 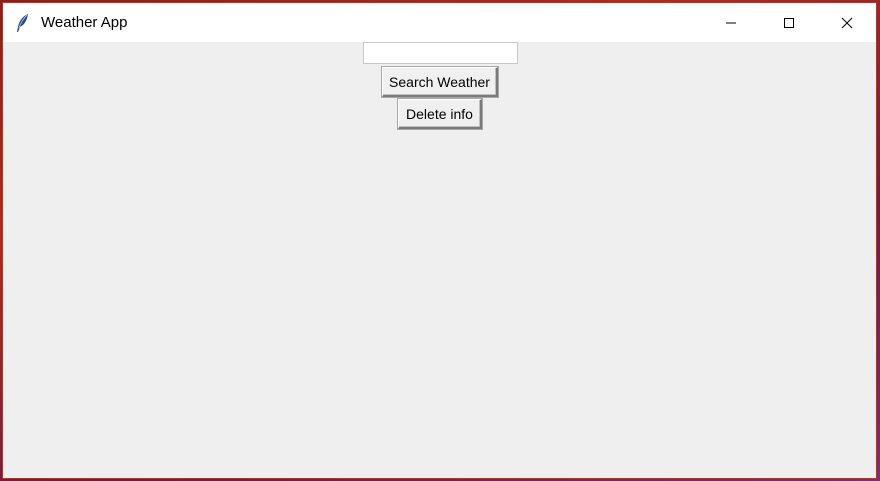 I want to click on minimize-button, so click(x=731, y=22).